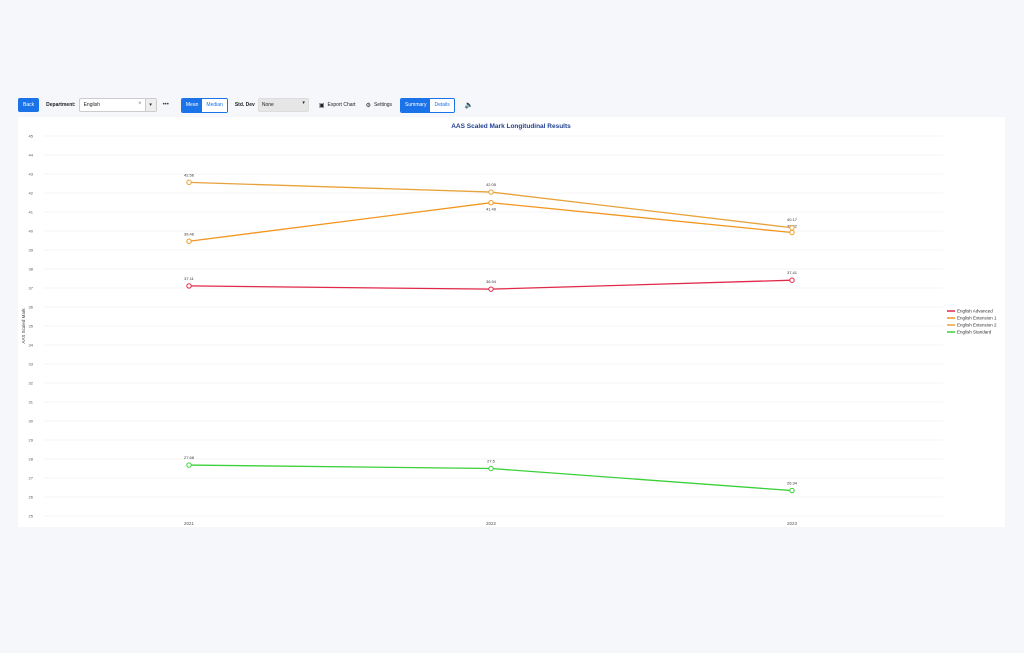  Describe the element at coordinates (977, 325) in the screenshot. I see `legend-label: English Extension 2` at that location.